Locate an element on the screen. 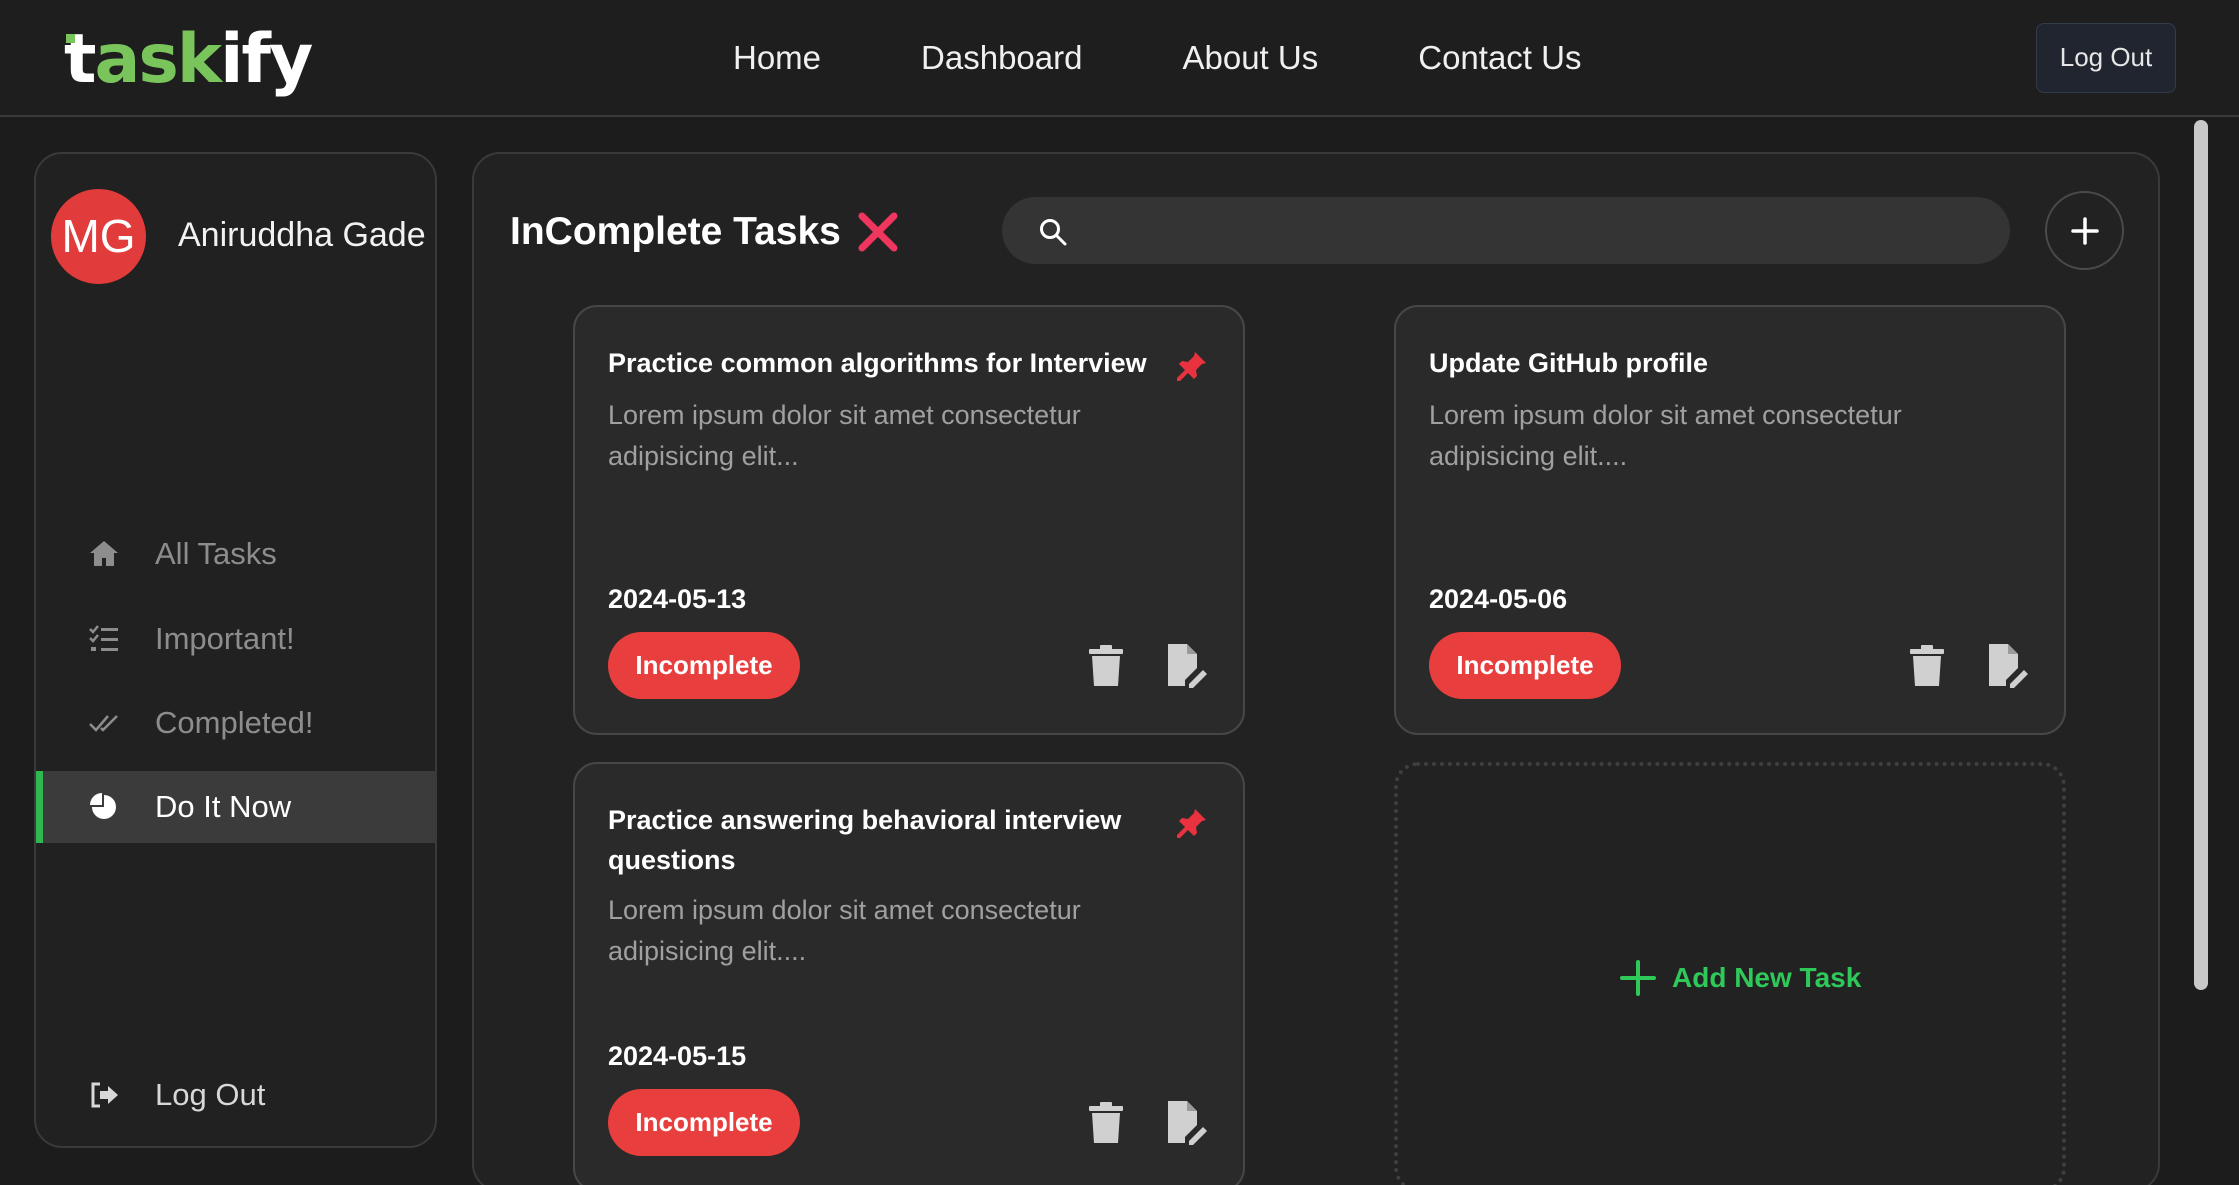  taskify-logo: taskify is located at coordinates (188, 59).